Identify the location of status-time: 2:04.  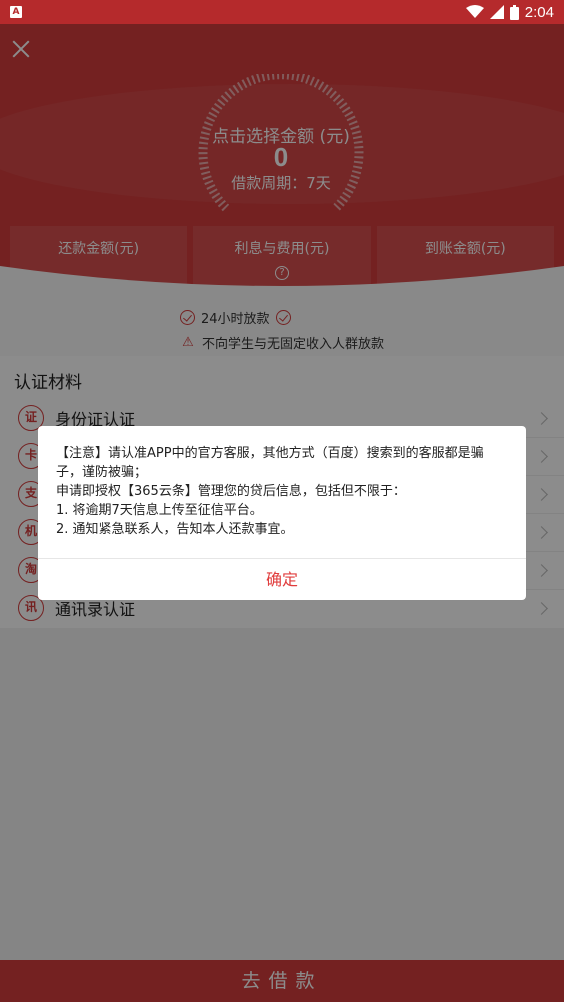
(539, 12).